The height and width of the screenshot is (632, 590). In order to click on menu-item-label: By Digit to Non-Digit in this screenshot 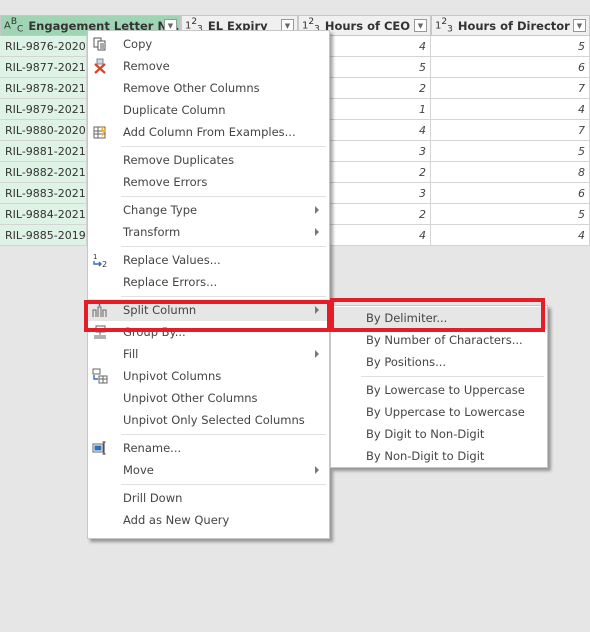, I will do `click(425, 434)`.